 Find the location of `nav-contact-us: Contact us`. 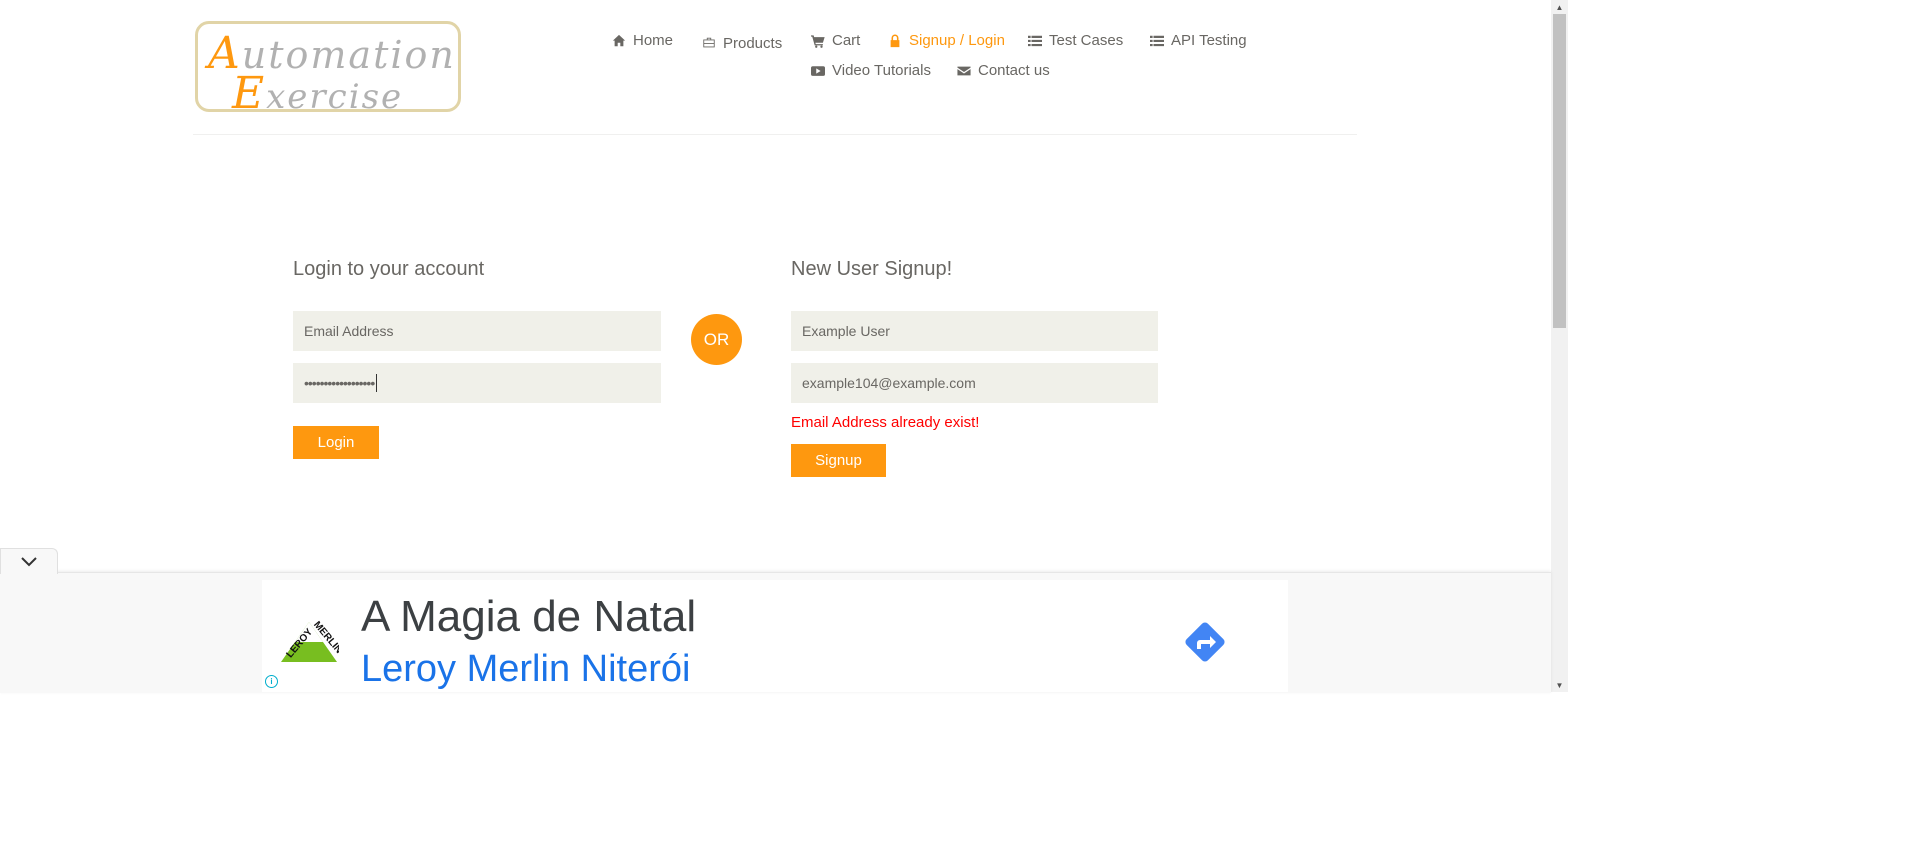

nav-contact-us: Contact us is located at coordinates (1003, 70).